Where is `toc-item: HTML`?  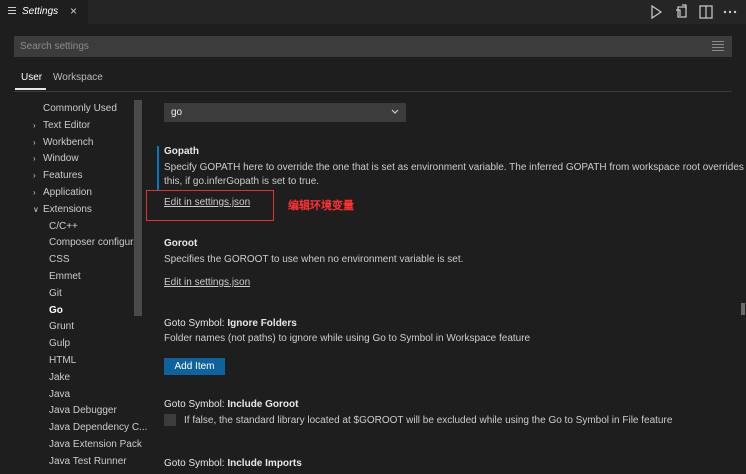 toc-item: HTML is located at coordinates (62, 361).